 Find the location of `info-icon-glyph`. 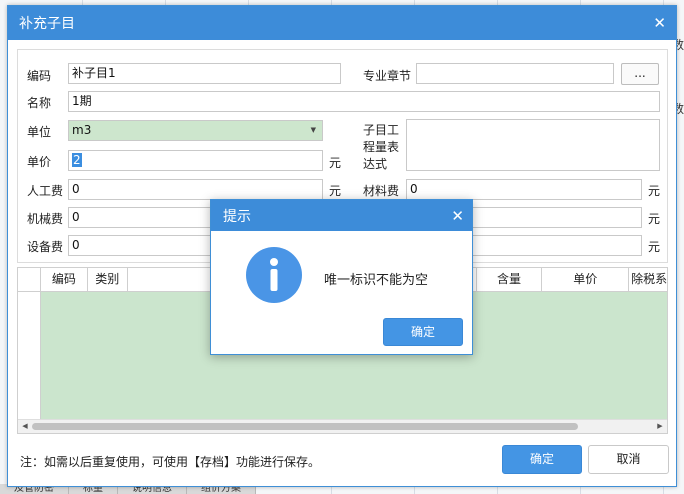

info-icon-glyph is located at coordinates (274, 274).